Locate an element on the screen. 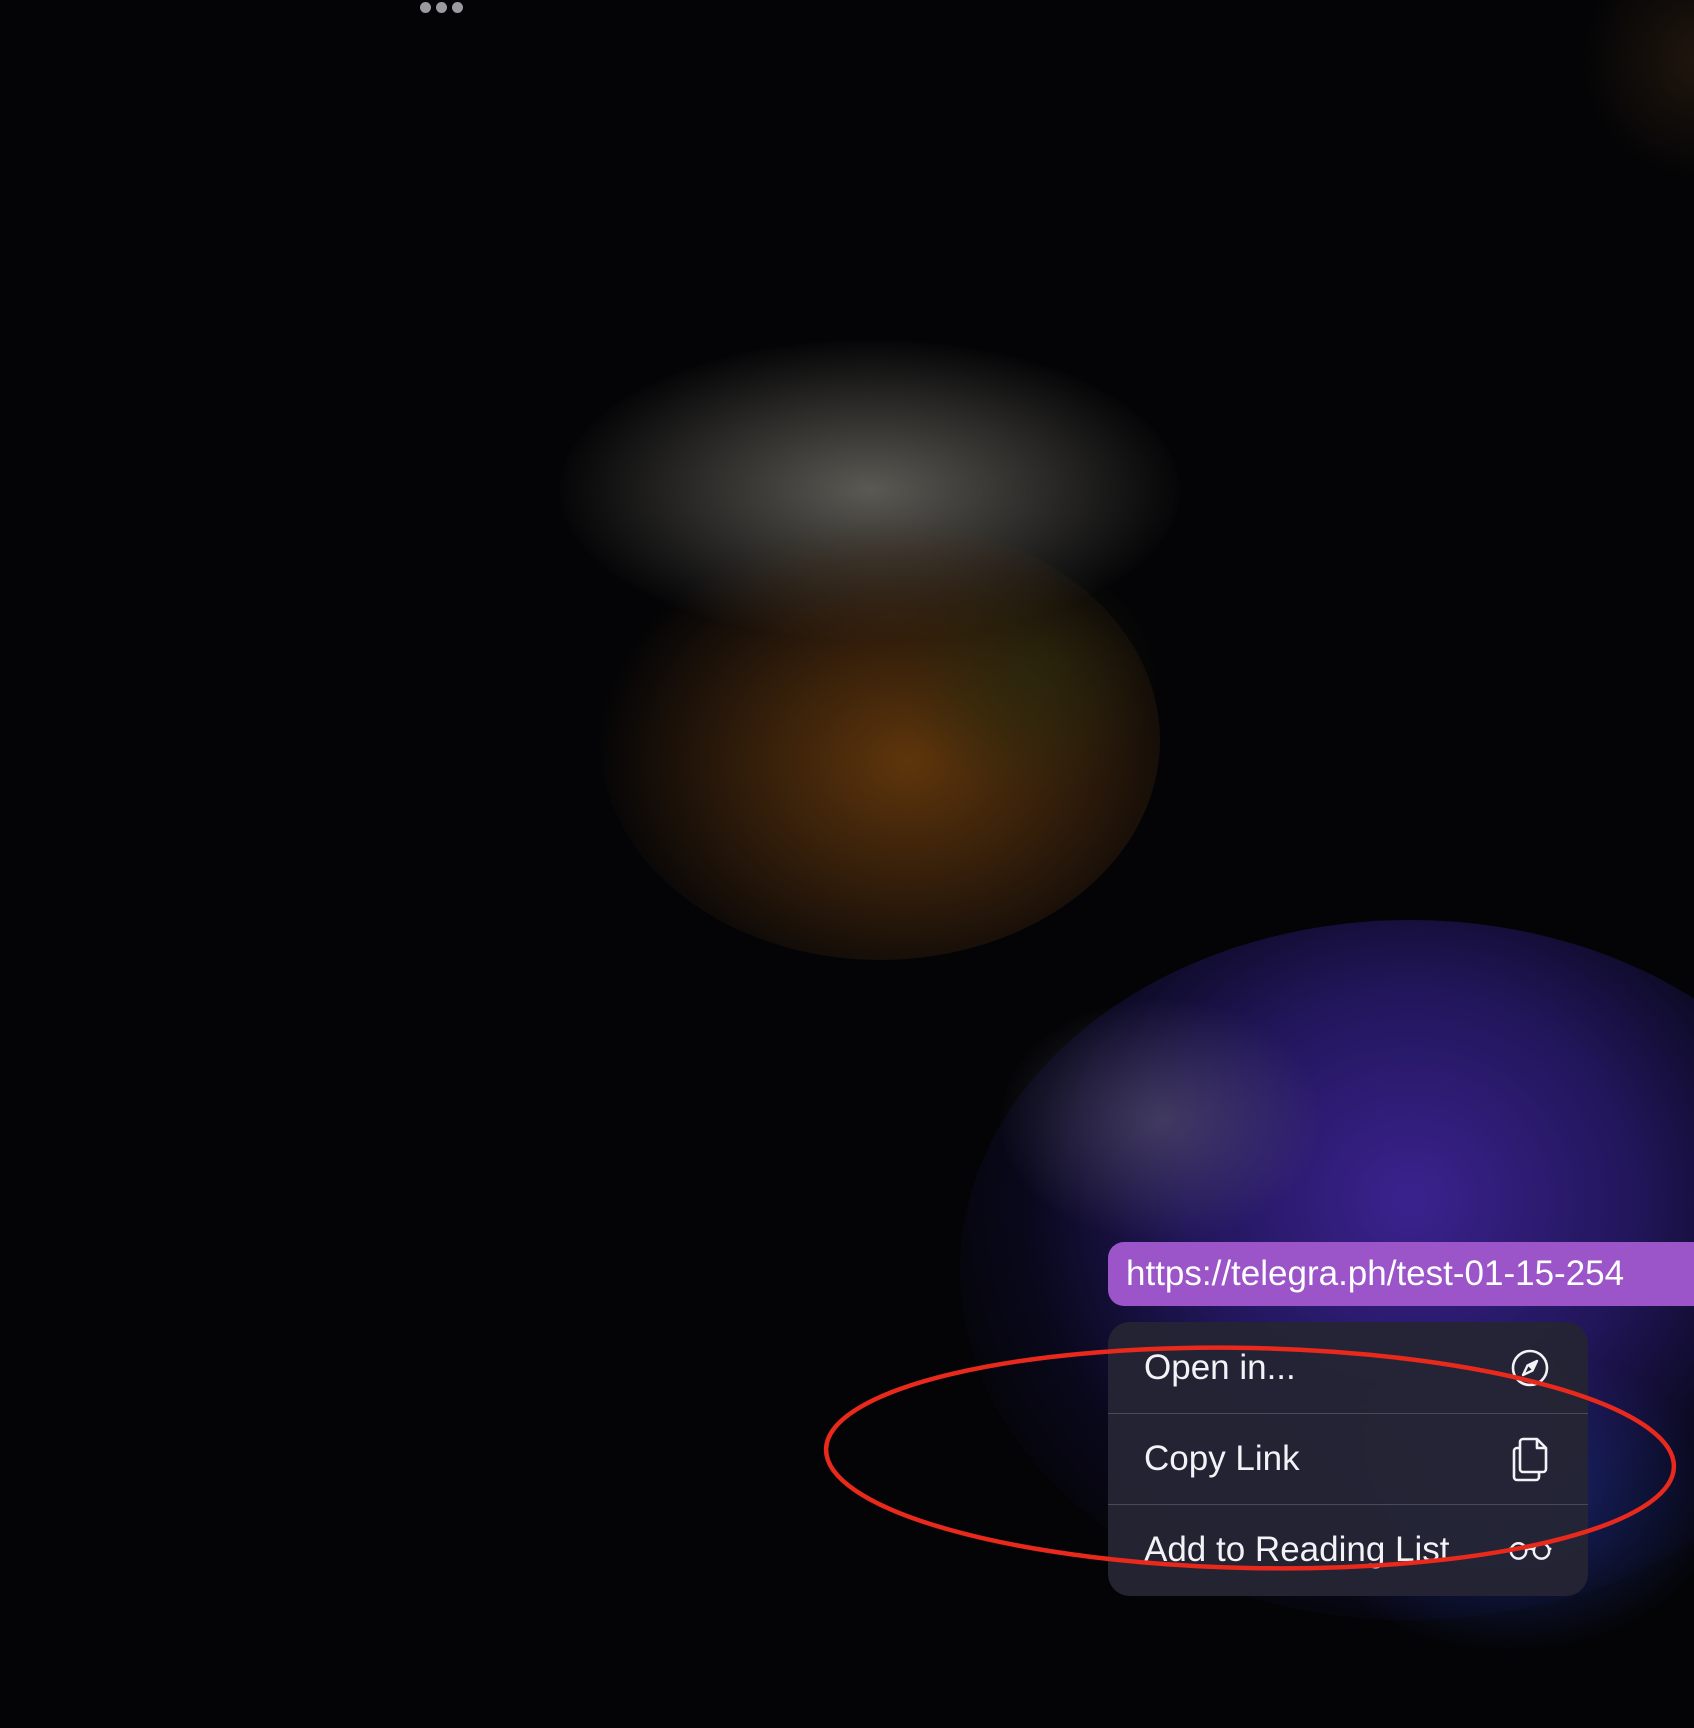 This screenshot has height=1728, width=1694. link-url: https://telegra.ph/test-01-15-254 is located at coordinates (1375, 1273).